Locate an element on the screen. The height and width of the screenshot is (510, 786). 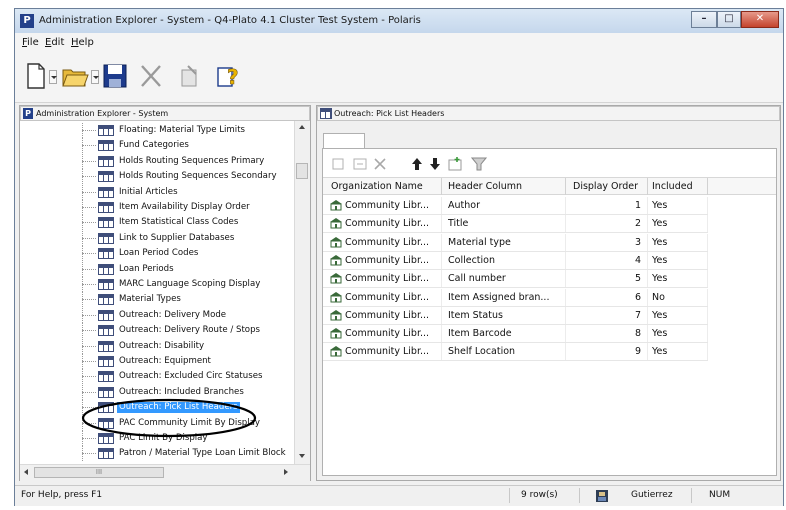
menu-help: Help is located at coordinates (82, 42).